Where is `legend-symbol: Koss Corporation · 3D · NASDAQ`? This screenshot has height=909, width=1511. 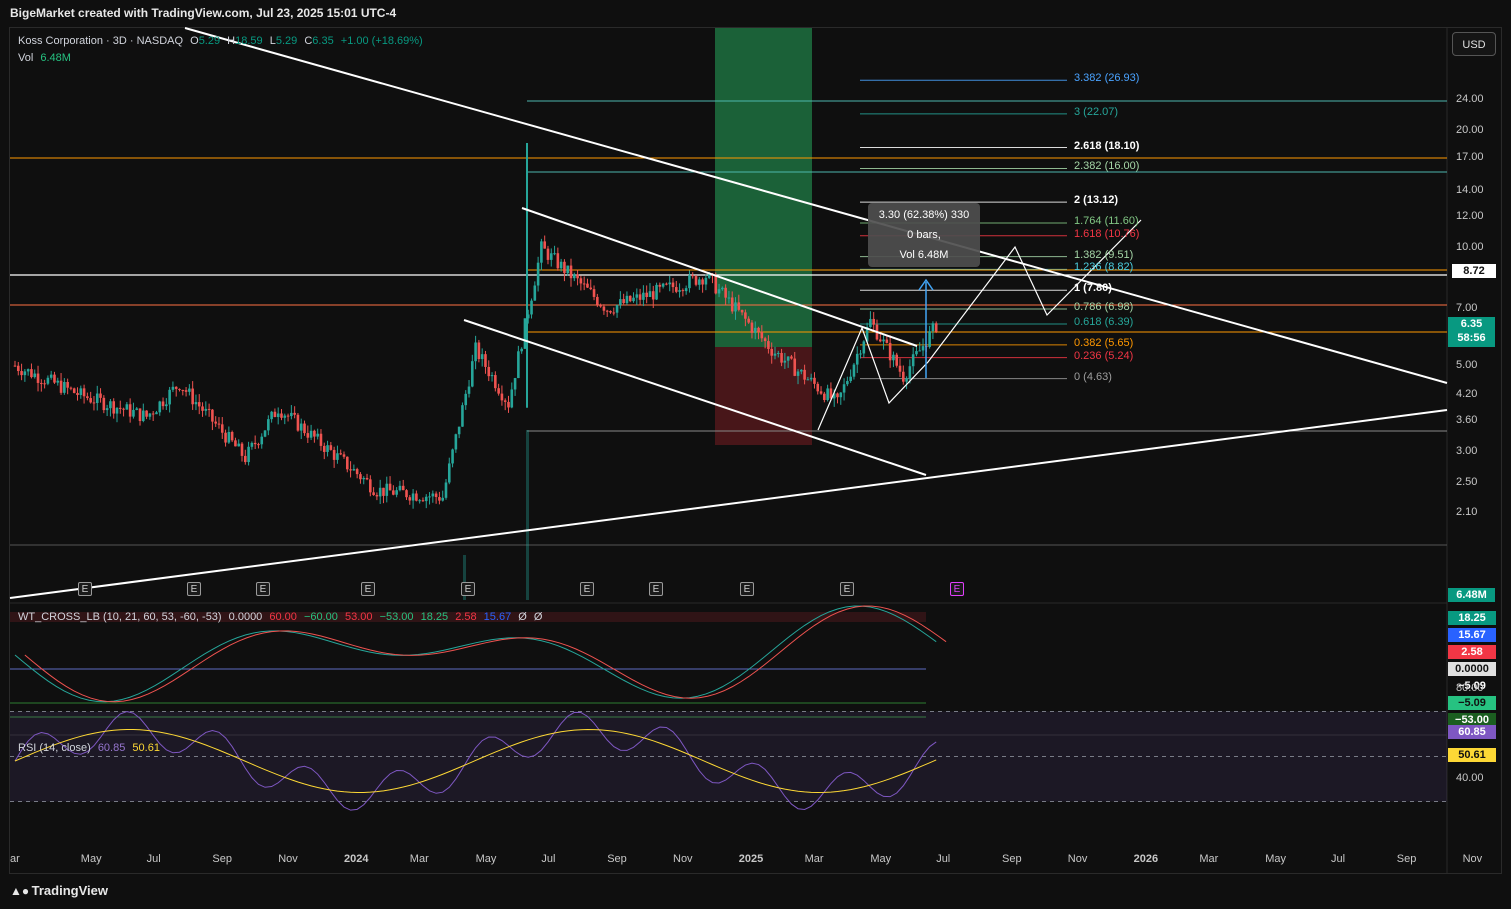 legend-symbol: Koss Corporation · 3D · NASDAQ is located at coordinates (101, 41).